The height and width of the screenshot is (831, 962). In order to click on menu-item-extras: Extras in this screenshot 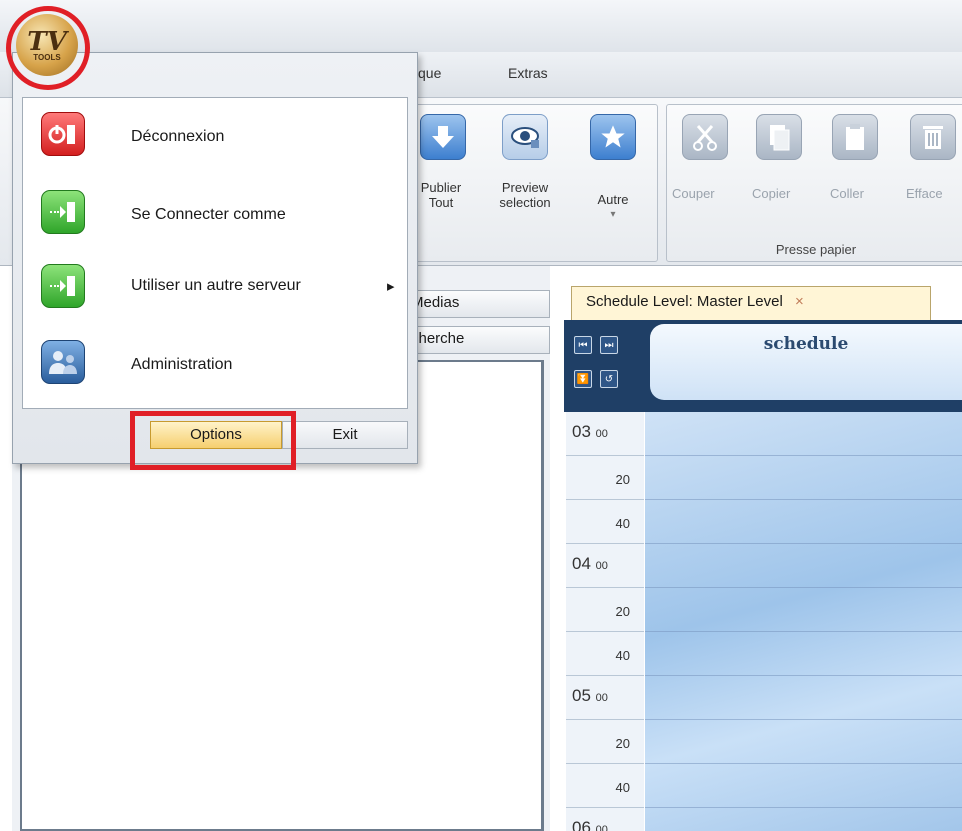, I will do `click(528, 73)`.